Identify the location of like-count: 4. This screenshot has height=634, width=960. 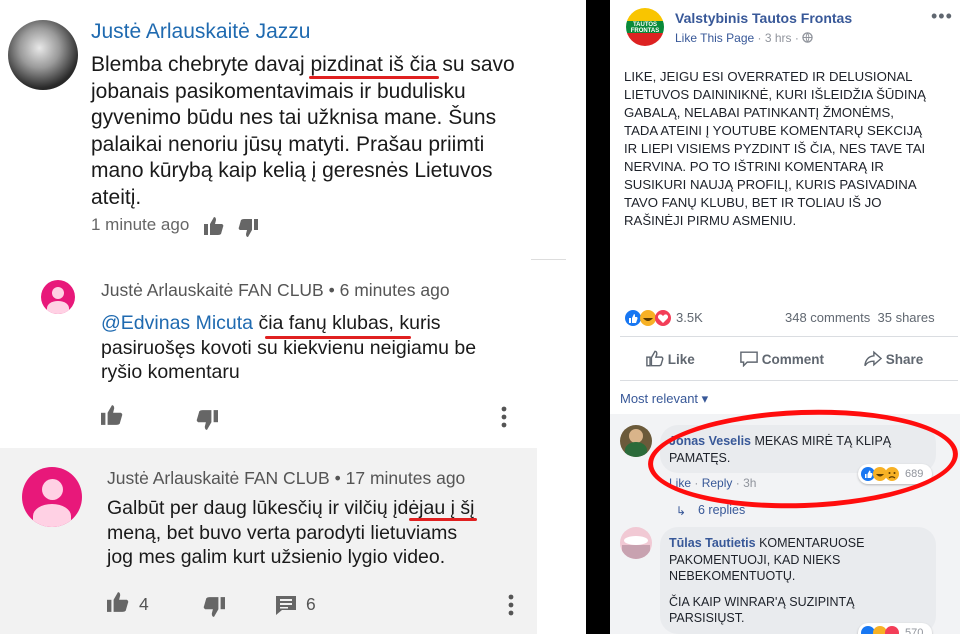
(144, 604).